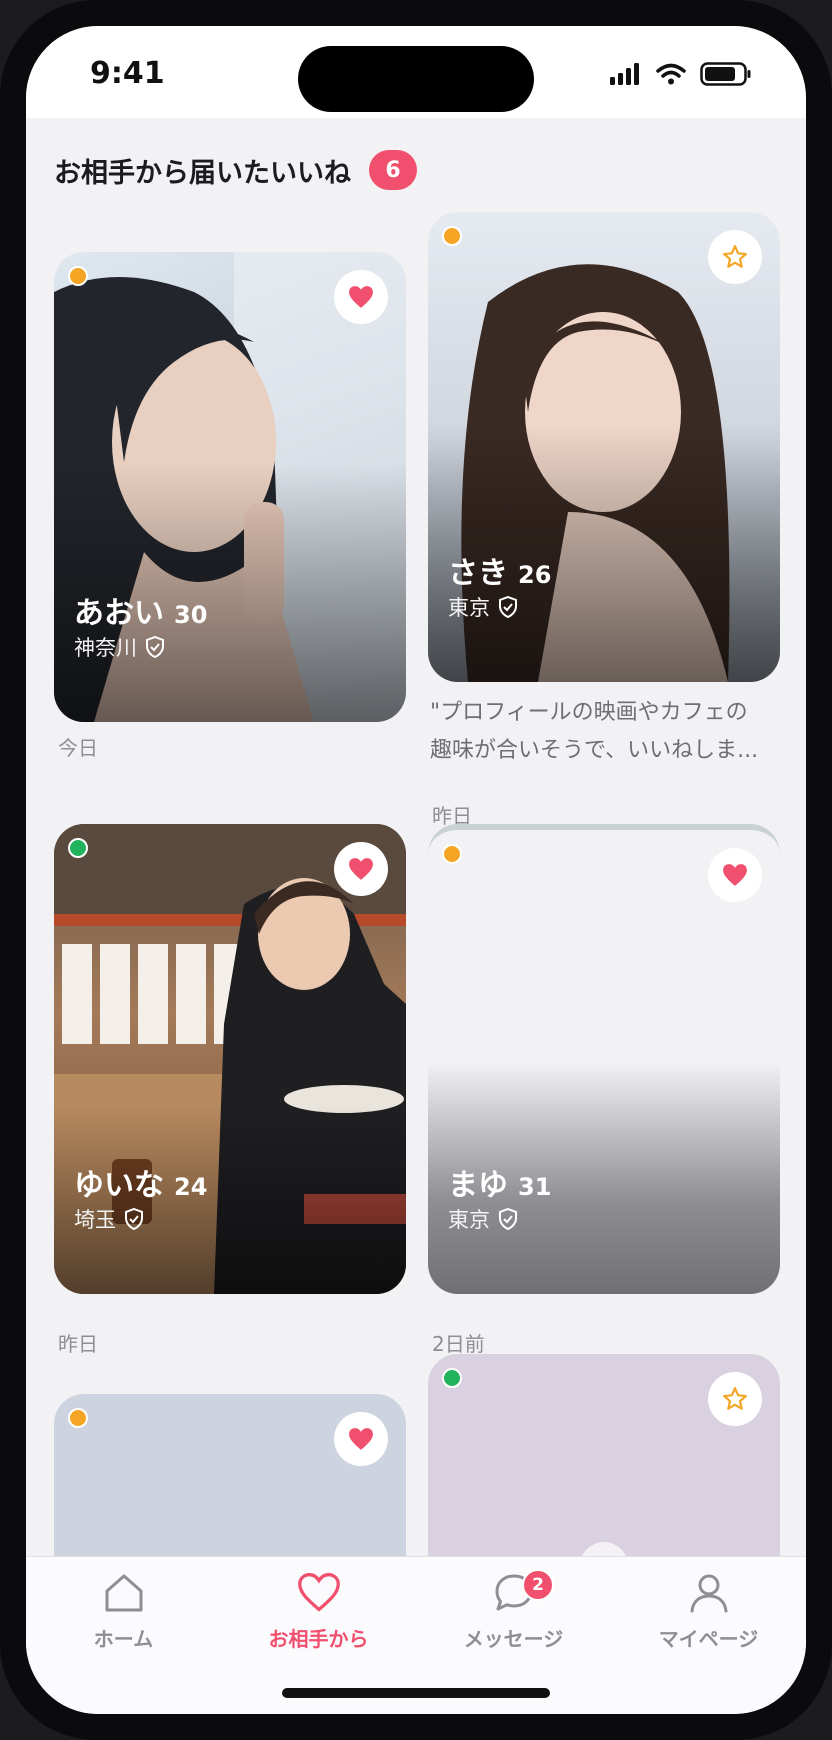 Image resolution: width=832 pixels, height=1740 pixels. I want to click on profile-card-mayu: まゆ 31 東京, so click(604, 1059).